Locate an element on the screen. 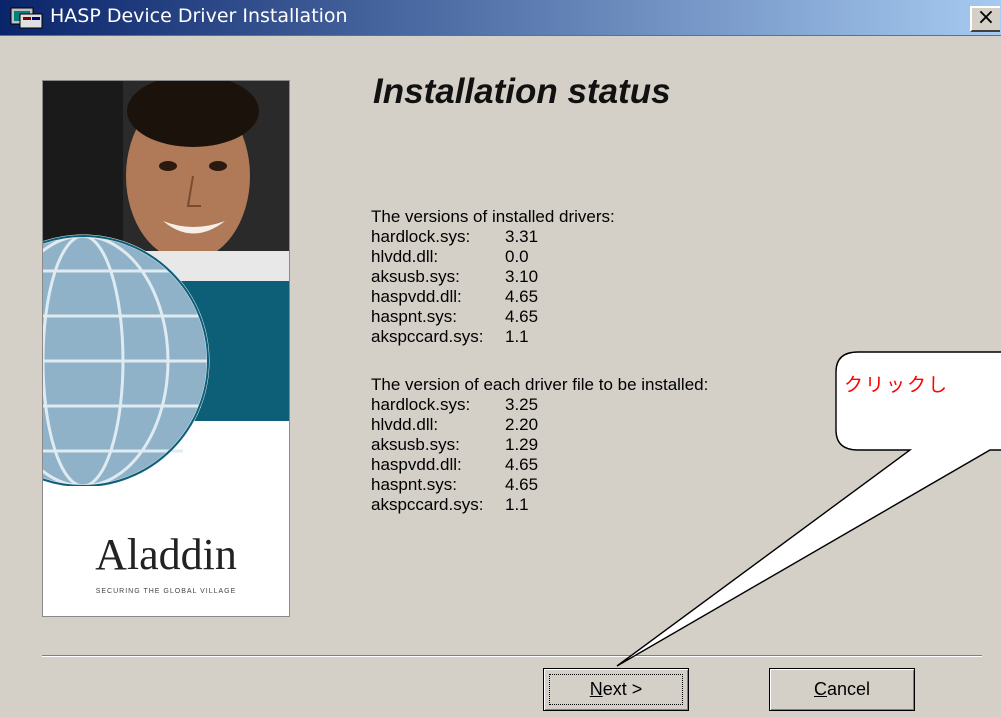 This screenshot has height=717, width=1001. next-button-focus: Next > is located at coordinates (616, 689).